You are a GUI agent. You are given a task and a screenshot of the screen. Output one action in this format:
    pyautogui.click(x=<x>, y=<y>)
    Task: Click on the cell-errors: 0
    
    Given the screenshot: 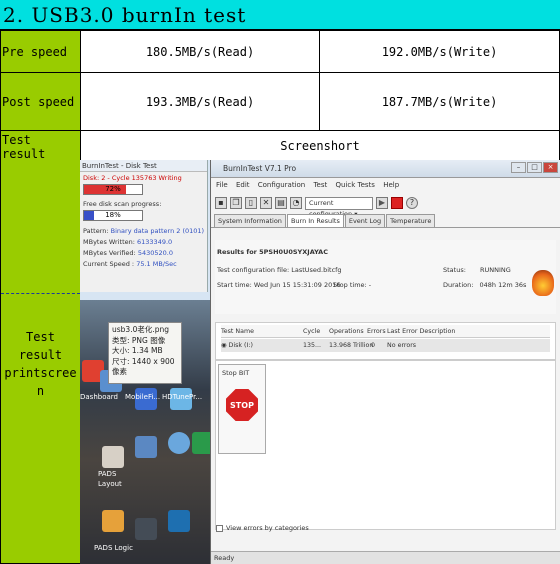 What is the action you would take?
    pyautogui.click(x=373, y=345)
    